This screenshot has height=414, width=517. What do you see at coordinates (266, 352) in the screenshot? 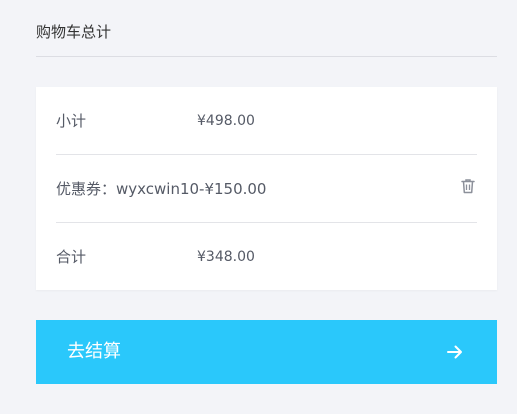
I see `checkout-button: 去结算` at bounding box center [266, 352].